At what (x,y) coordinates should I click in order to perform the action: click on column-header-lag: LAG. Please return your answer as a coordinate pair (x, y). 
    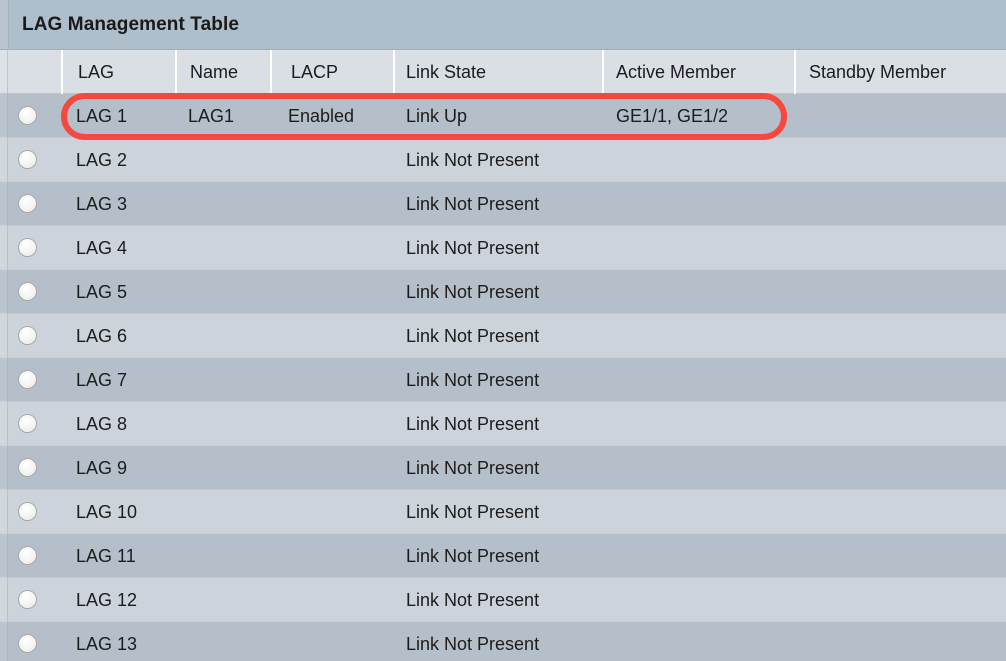
    Looking at the image, I should click on (96, 72).